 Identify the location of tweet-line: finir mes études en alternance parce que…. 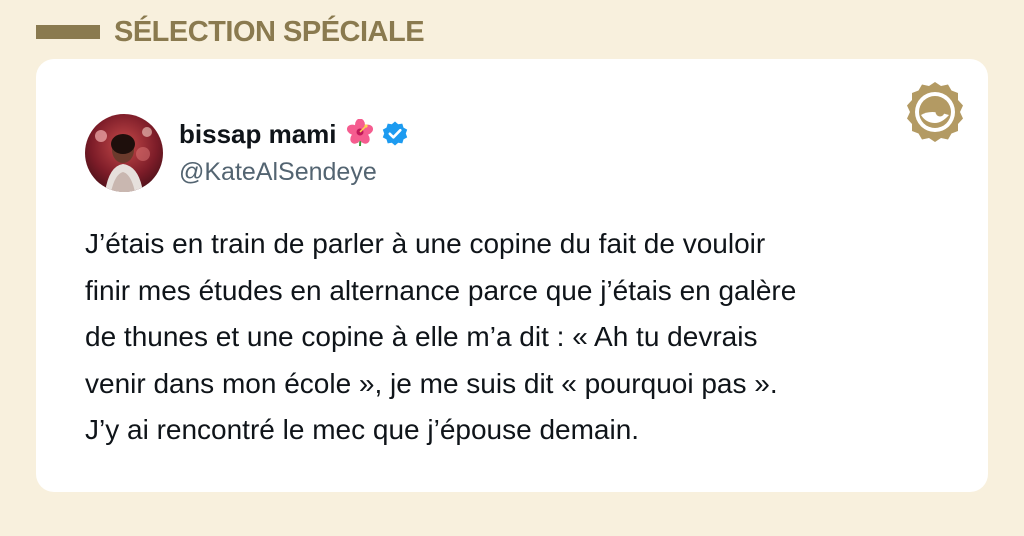
(441, 290).